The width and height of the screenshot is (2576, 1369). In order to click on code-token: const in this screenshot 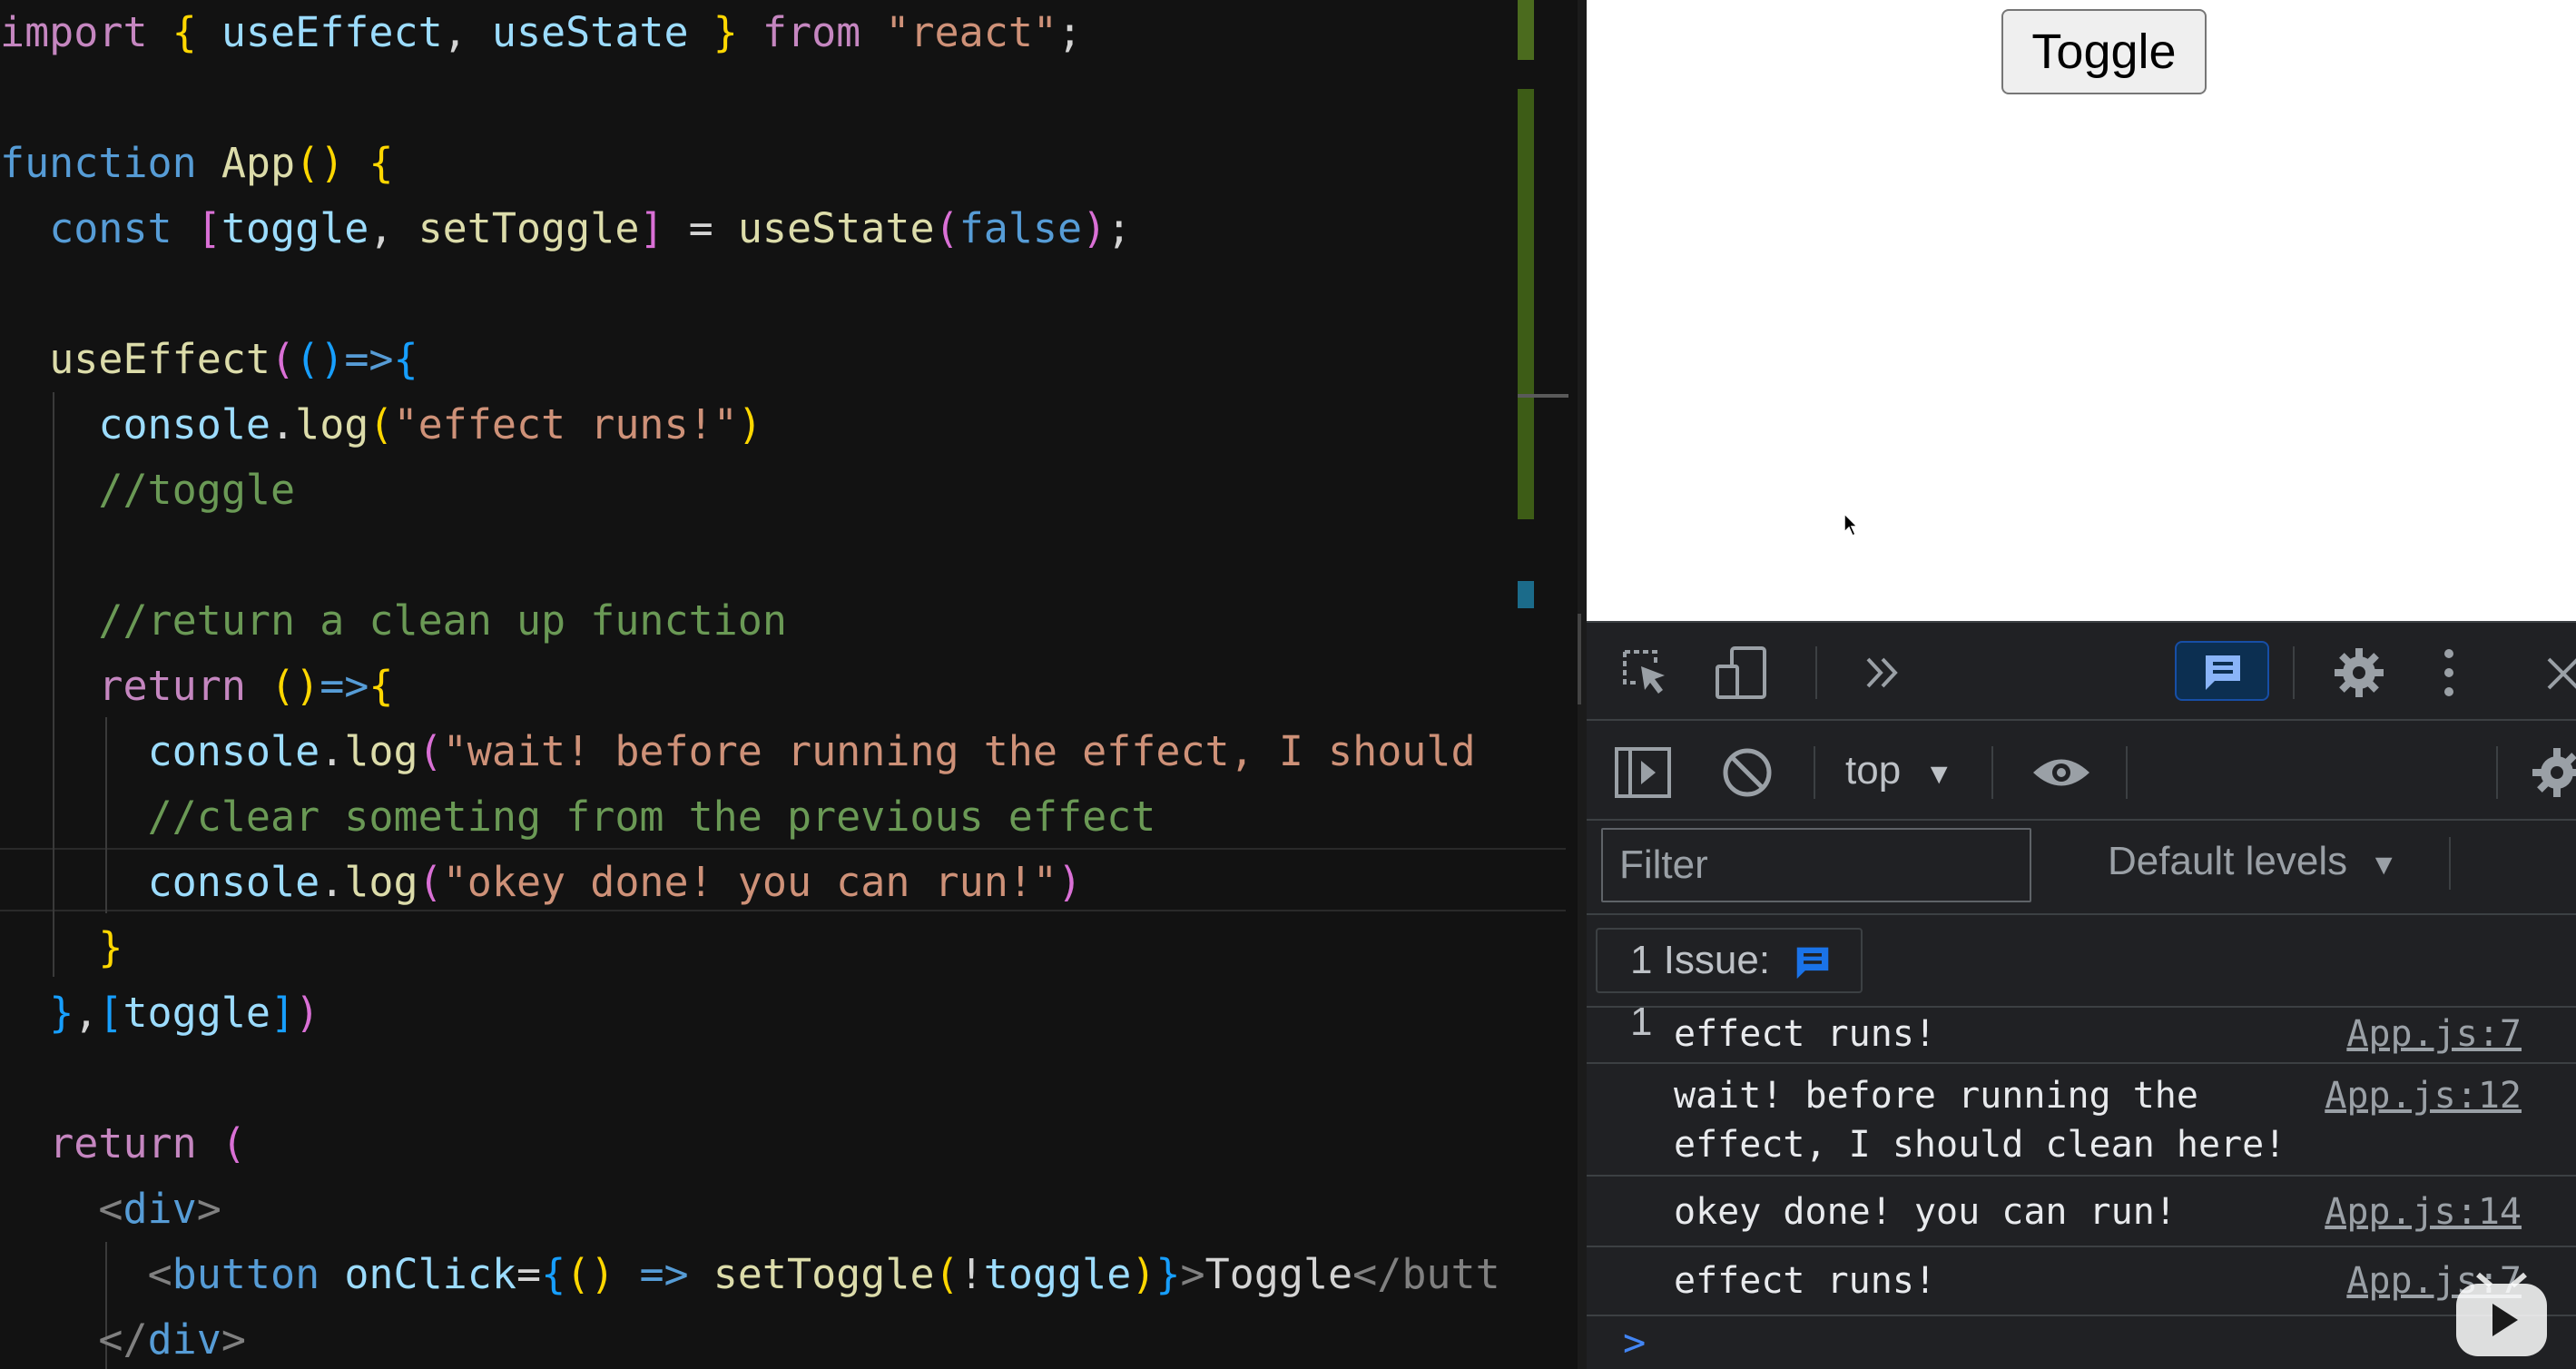, I will do `click(110, 228)`.